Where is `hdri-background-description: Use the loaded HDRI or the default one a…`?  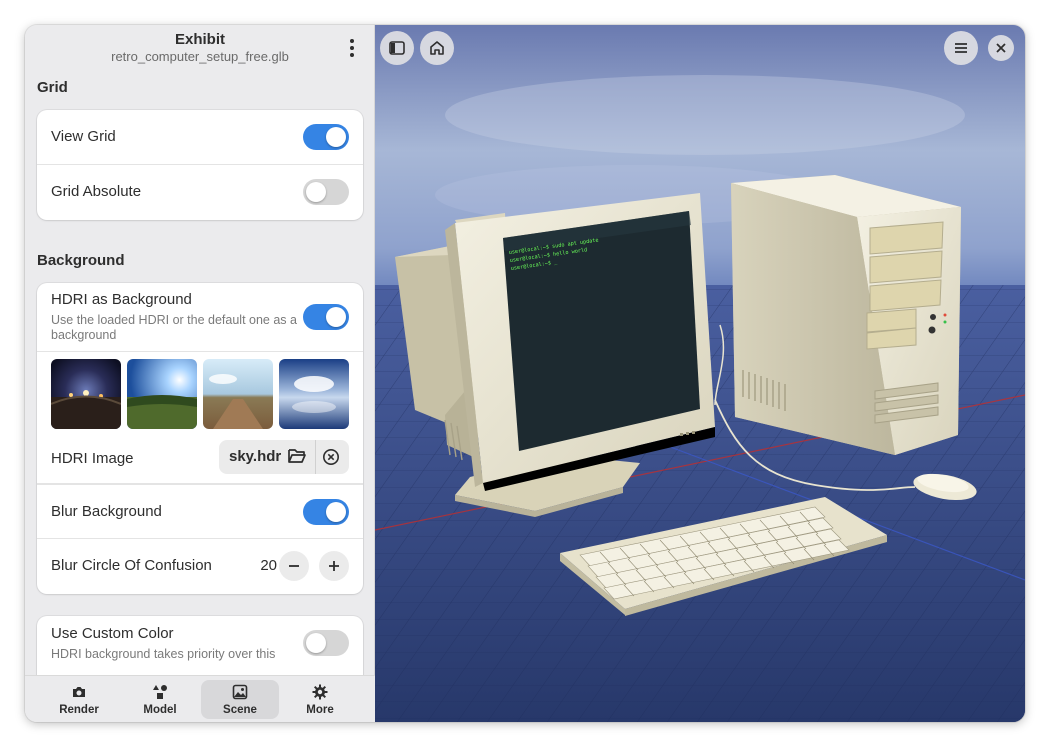
hdri-background-description: Use the loaded HDRI or the default one a… is located at coordinates (174, 327).